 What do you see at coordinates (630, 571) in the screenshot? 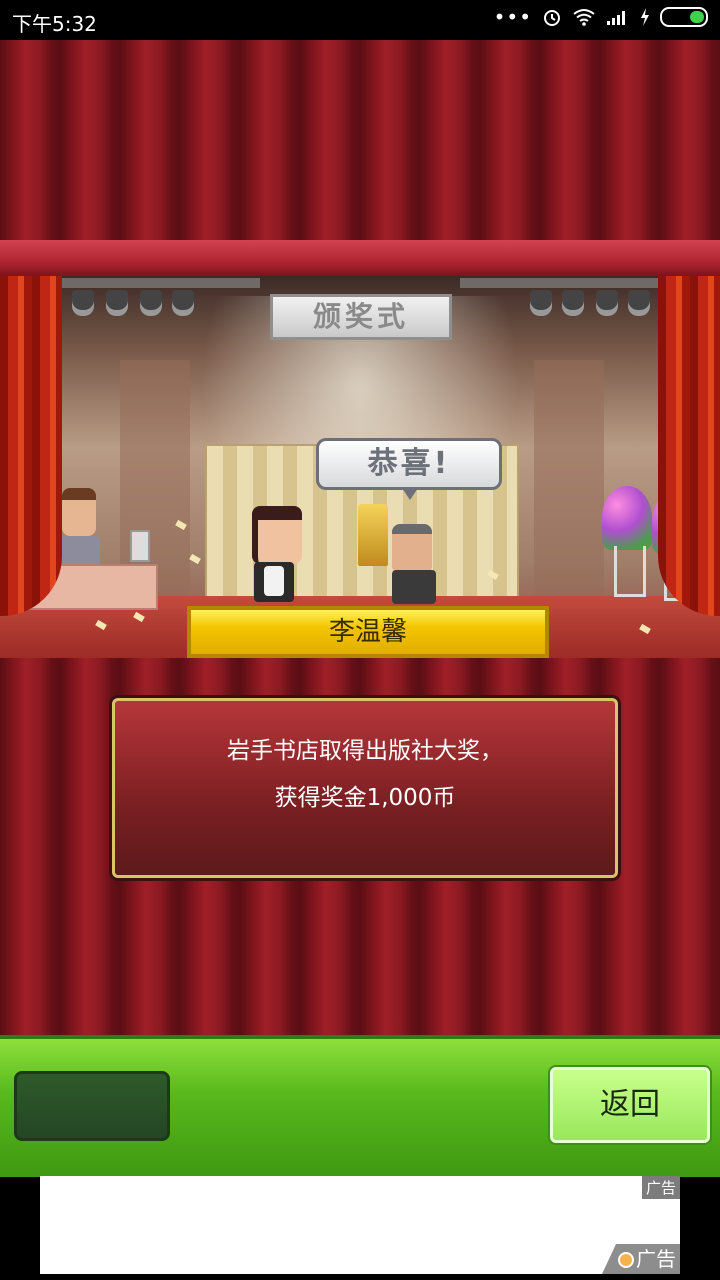
I see `flower-stand` at bounding box center [630, 571].